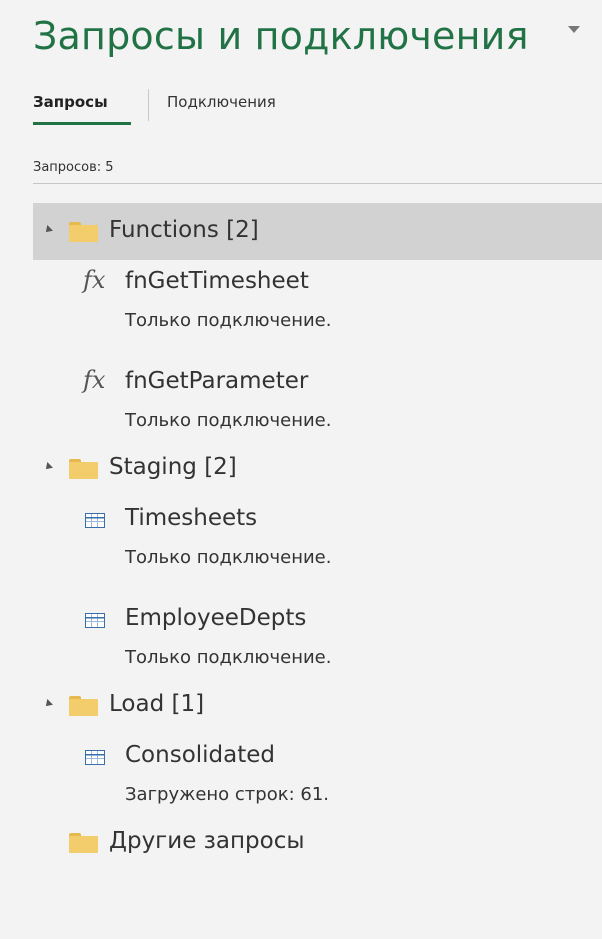 This screenshot has height=939, width=602. What do you see at coordinates (73, 167) in the screenshot?
I see `query-count: Запросов: 5` at bounding box center [73, 167].